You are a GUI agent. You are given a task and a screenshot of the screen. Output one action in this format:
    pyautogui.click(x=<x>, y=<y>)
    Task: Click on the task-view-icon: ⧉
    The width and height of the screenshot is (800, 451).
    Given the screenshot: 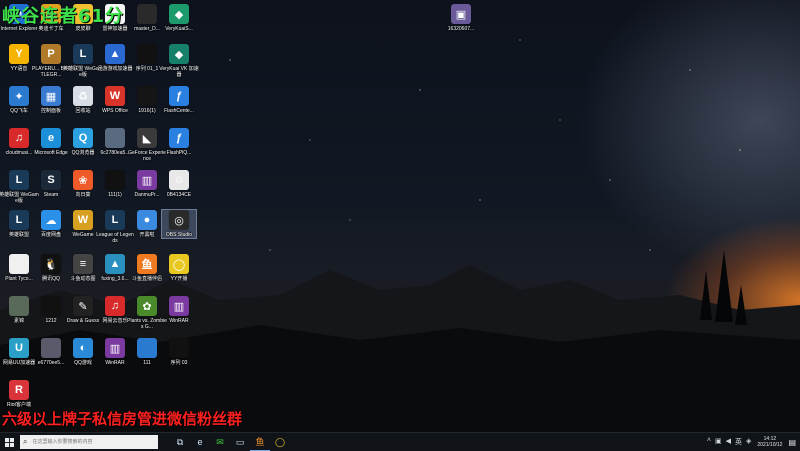 What is the action you would take?
    pyautogui.click(x=180, y=441)
    